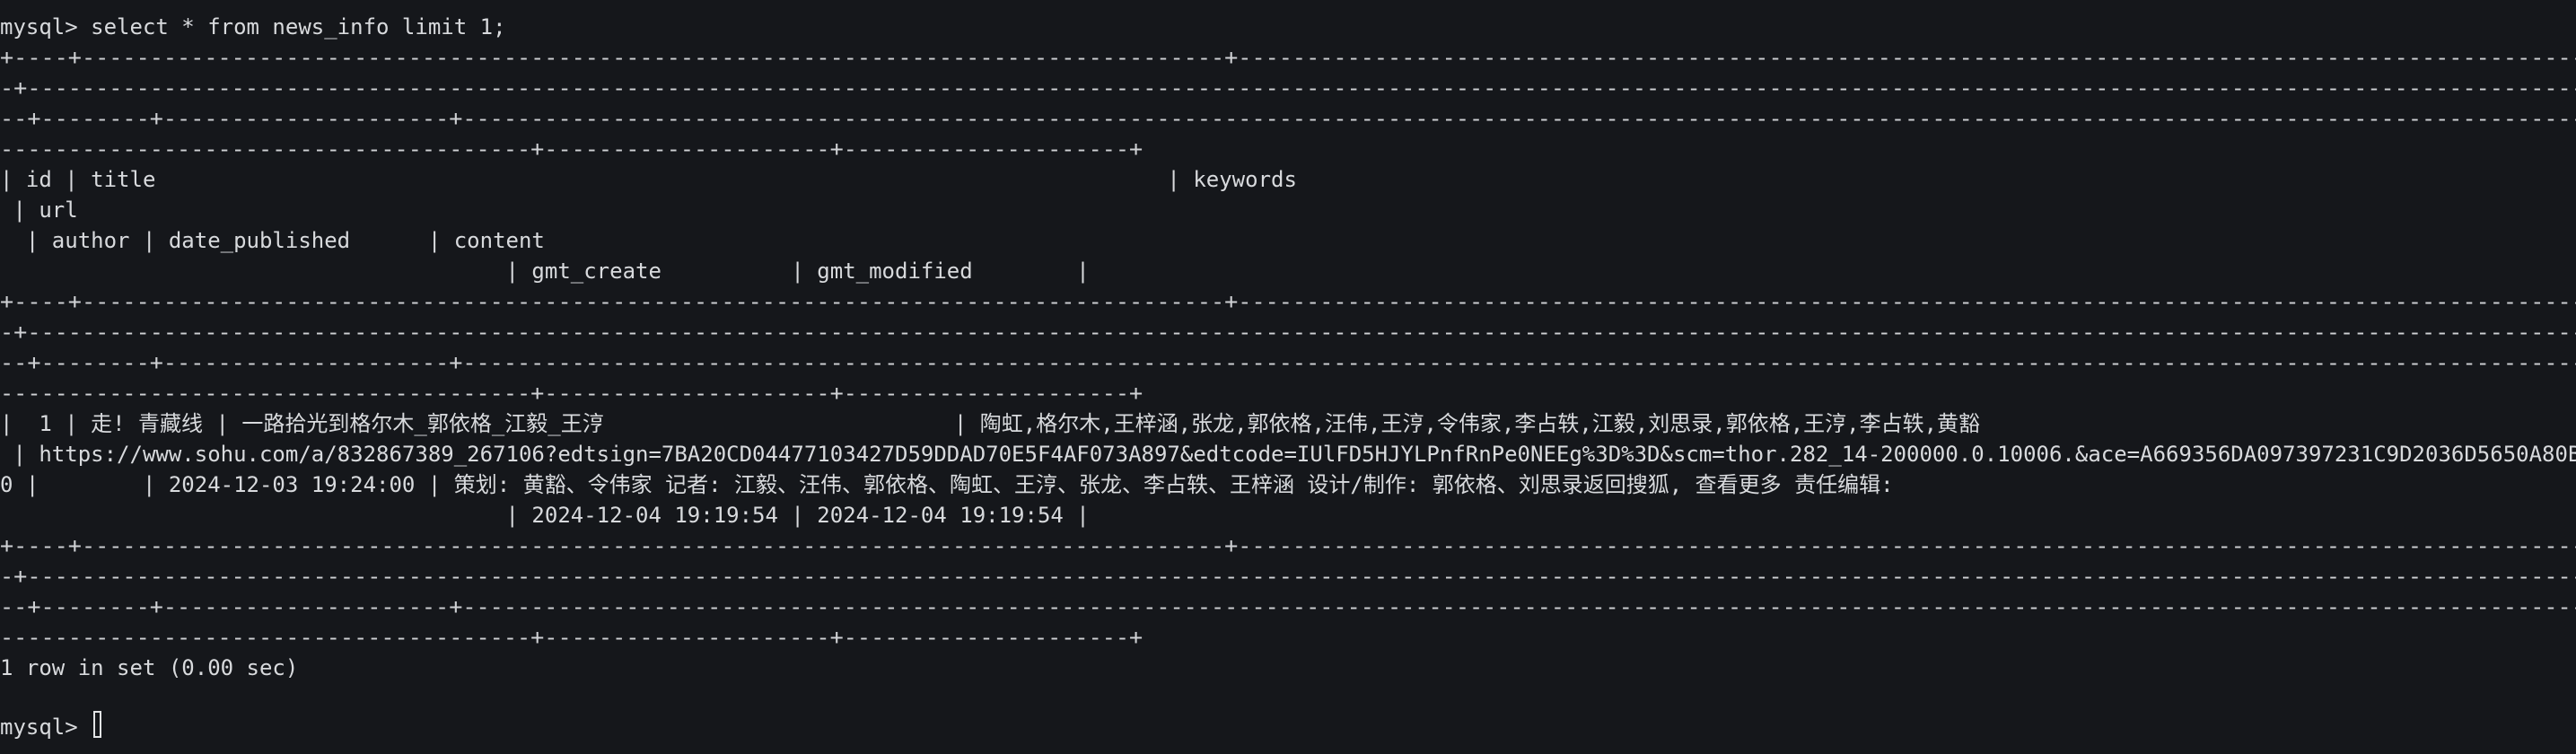 The image size is (2576, 754). What do you see at coordinates (545, 271) in the screenshot?
I see `header-line-4: | gmt_create | gmt_modified |` at bounding box center [545, 271].